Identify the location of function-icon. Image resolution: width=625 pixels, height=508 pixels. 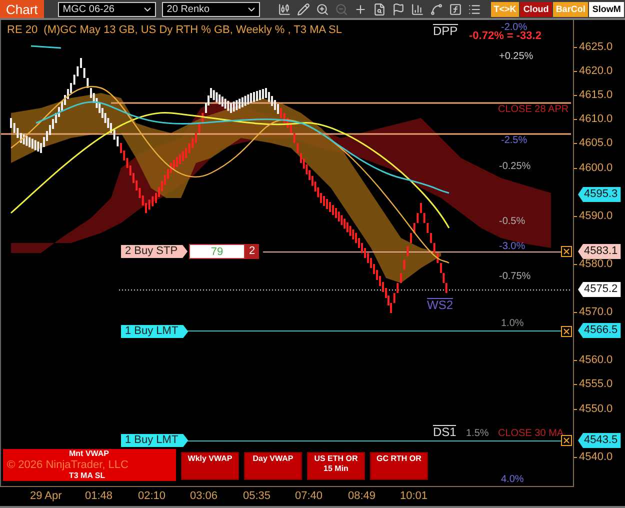
(455, 9).